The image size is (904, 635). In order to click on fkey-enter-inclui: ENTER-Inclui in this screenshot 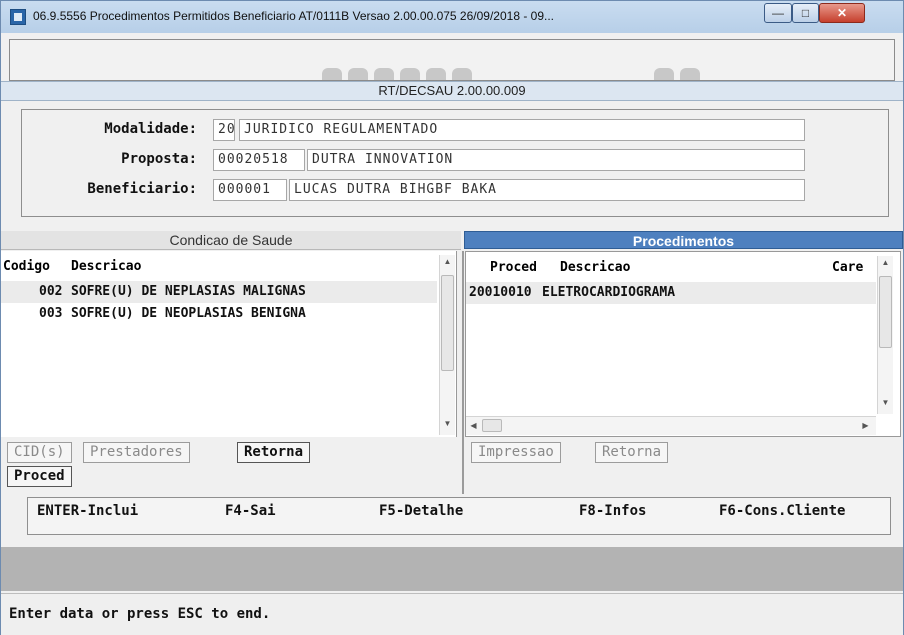, I will do `click(87, 511)`.